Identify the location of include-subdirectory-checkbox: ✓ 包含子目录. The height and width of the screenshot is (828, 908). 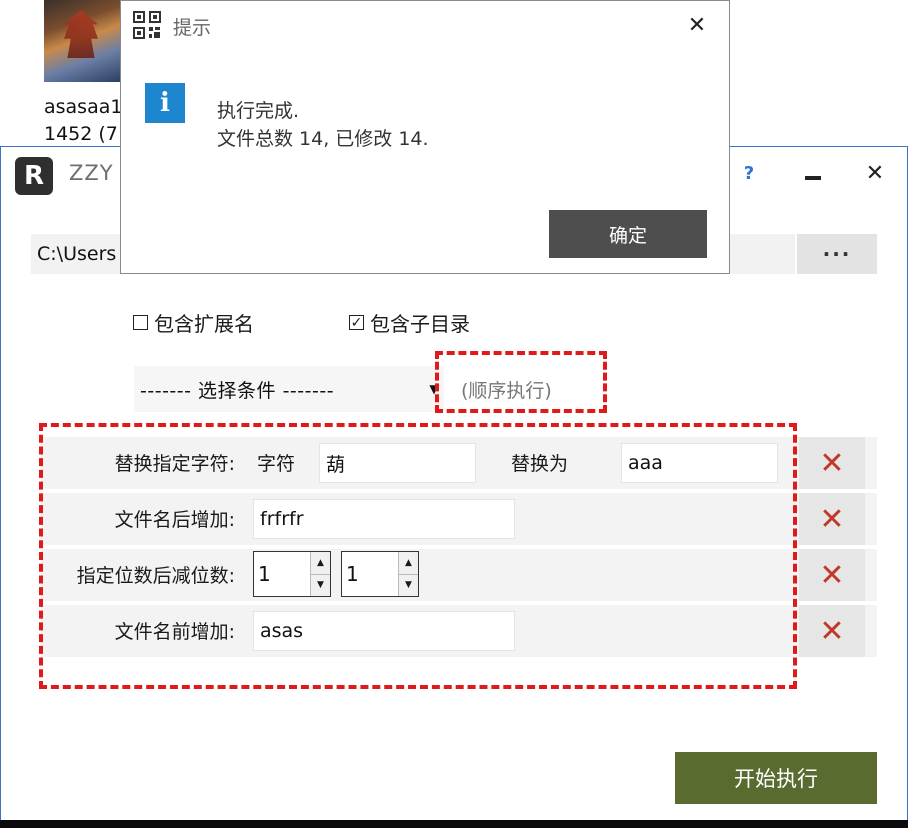
(409, 322).